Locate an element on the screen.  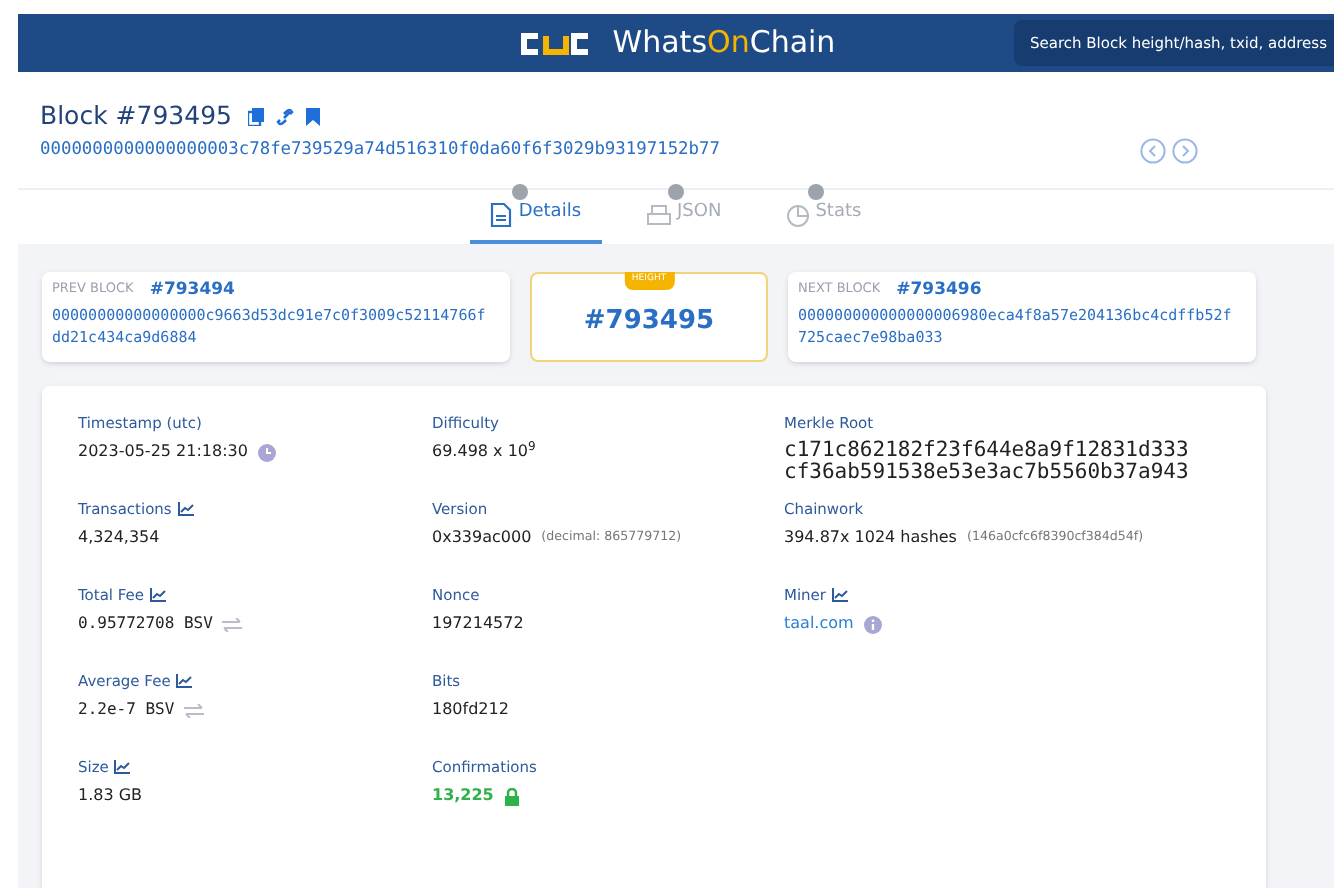
field-value: 4,324,354 is located at coordinates (119, 538).